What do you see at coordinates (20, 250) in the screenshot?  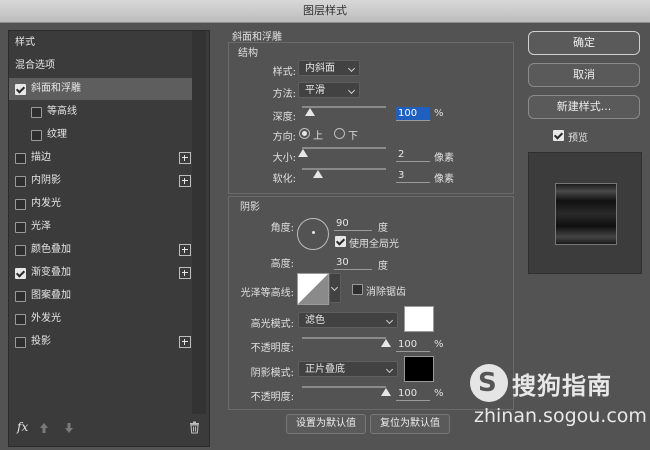 I see `color-overlay-checkbox` at bounding box center [20, 250].